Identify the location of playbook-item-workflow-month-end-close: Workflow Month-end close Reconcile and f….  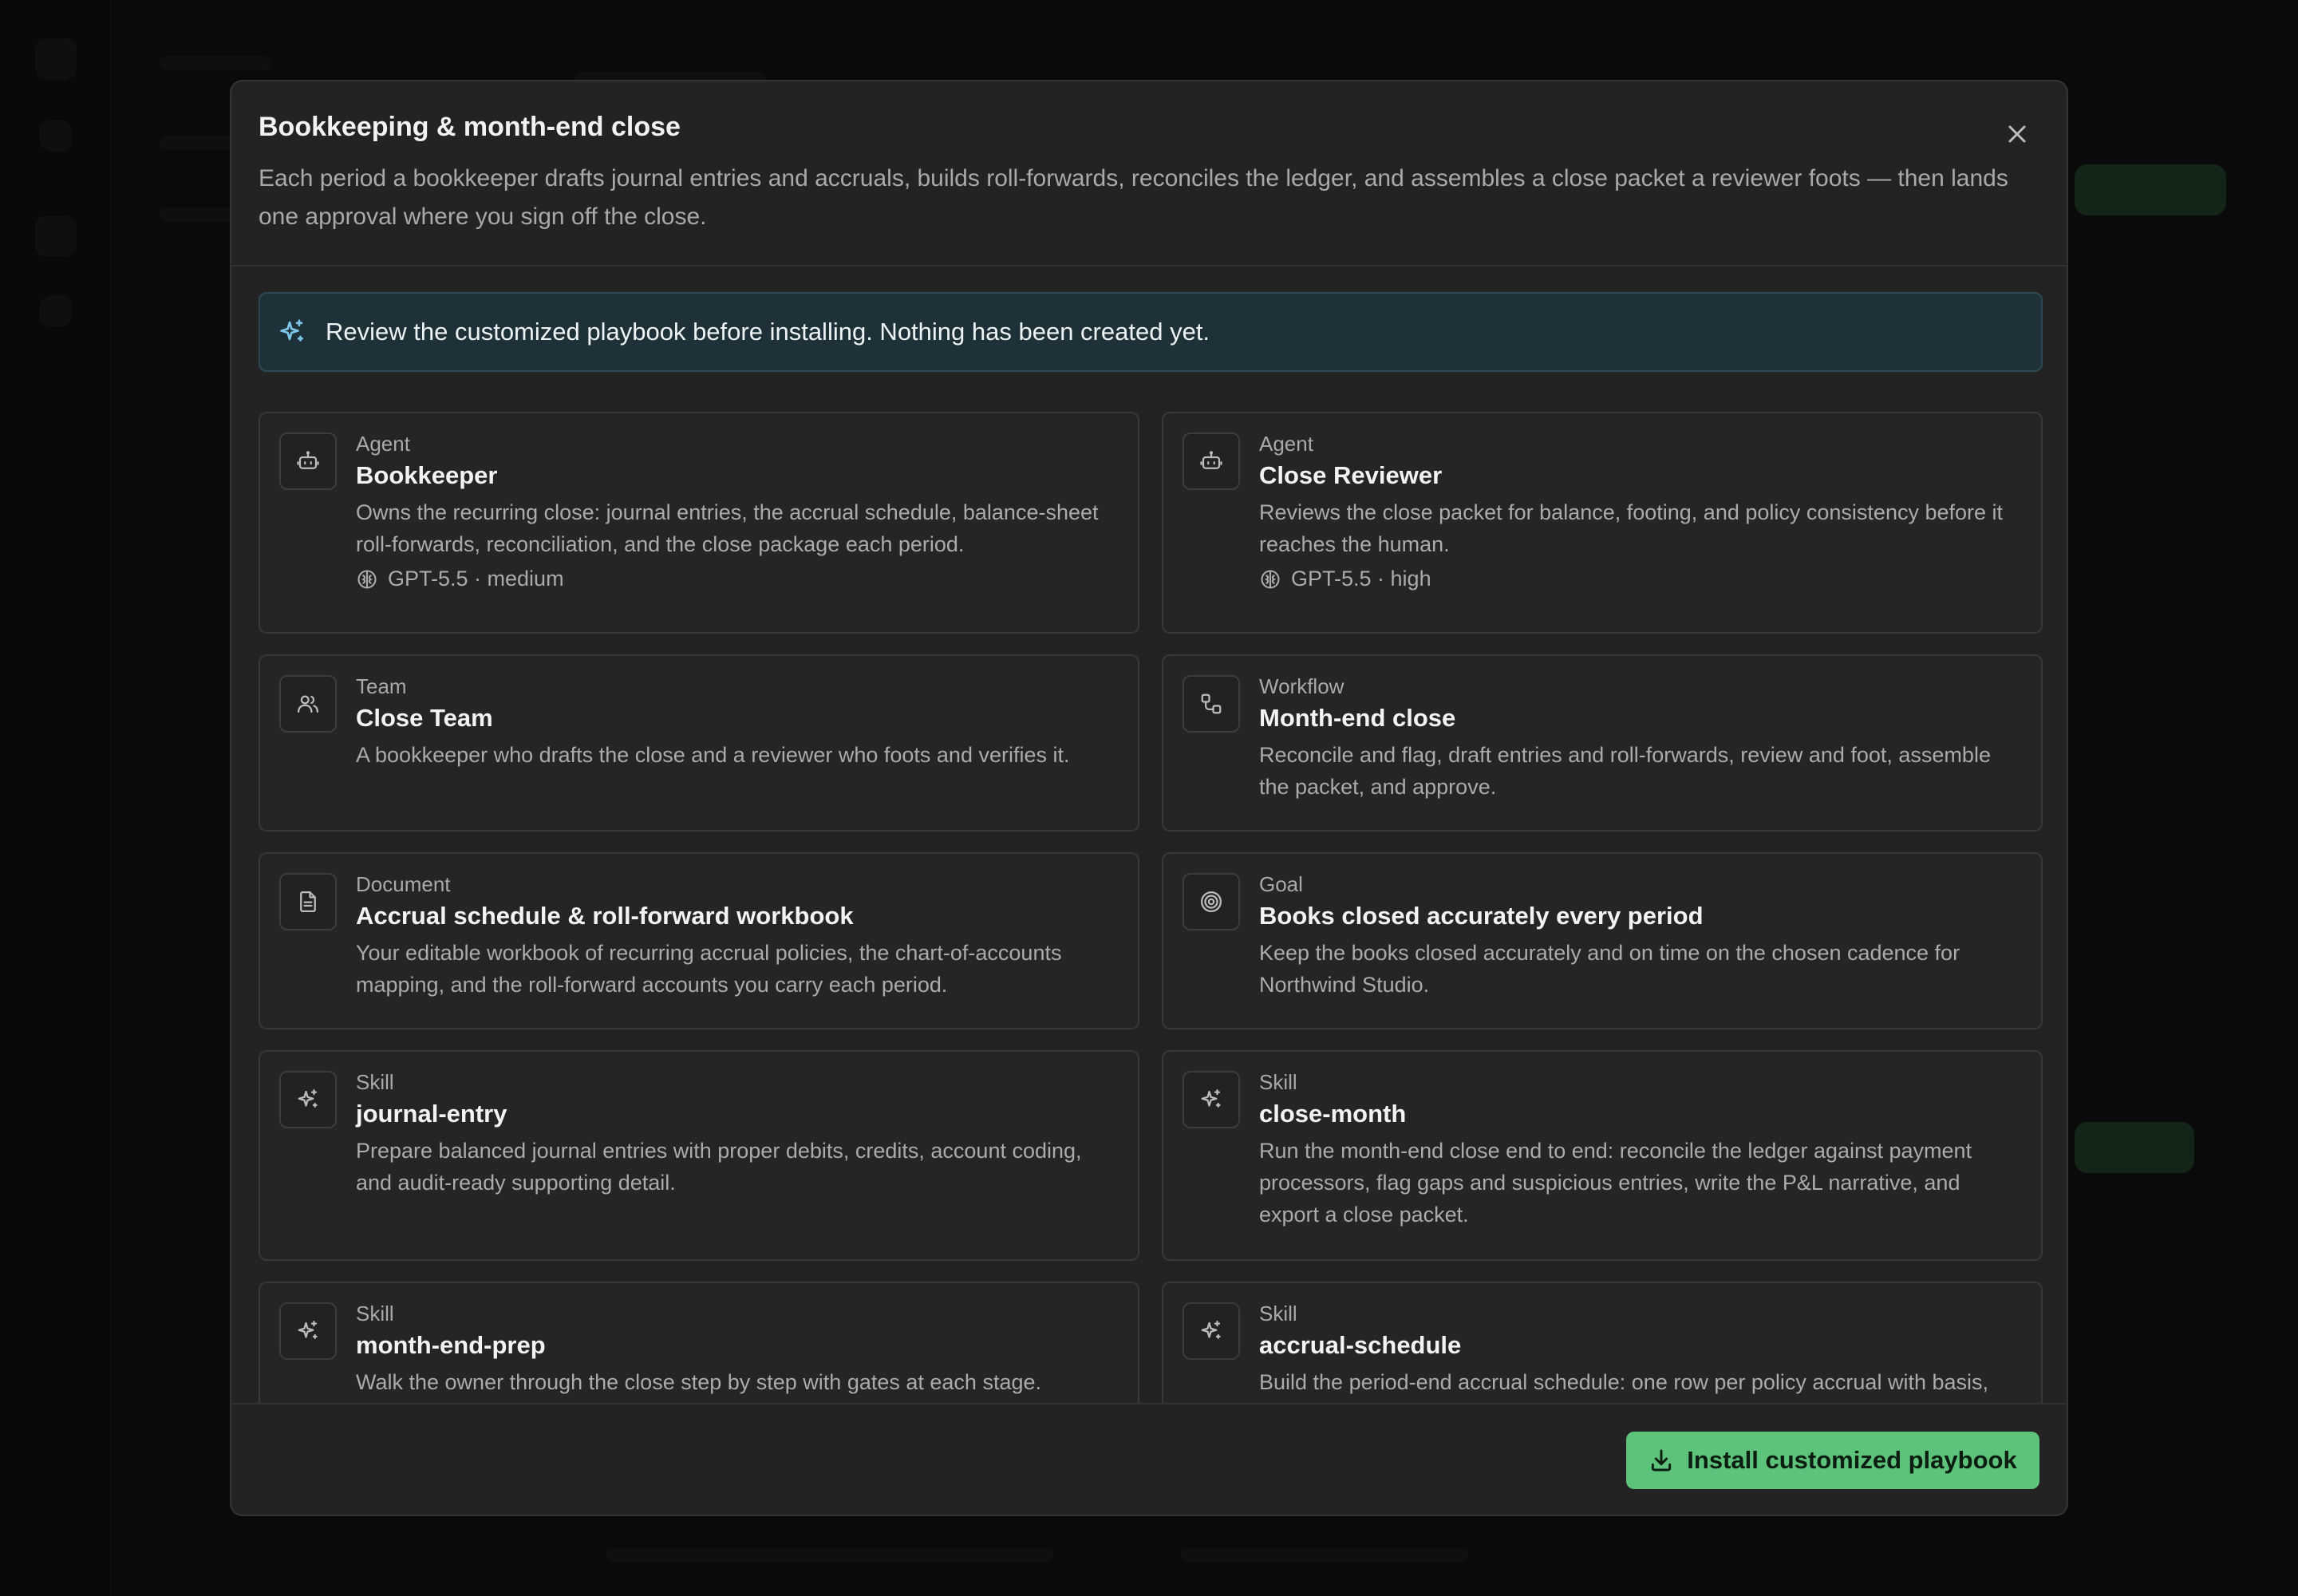
(1603, 743).